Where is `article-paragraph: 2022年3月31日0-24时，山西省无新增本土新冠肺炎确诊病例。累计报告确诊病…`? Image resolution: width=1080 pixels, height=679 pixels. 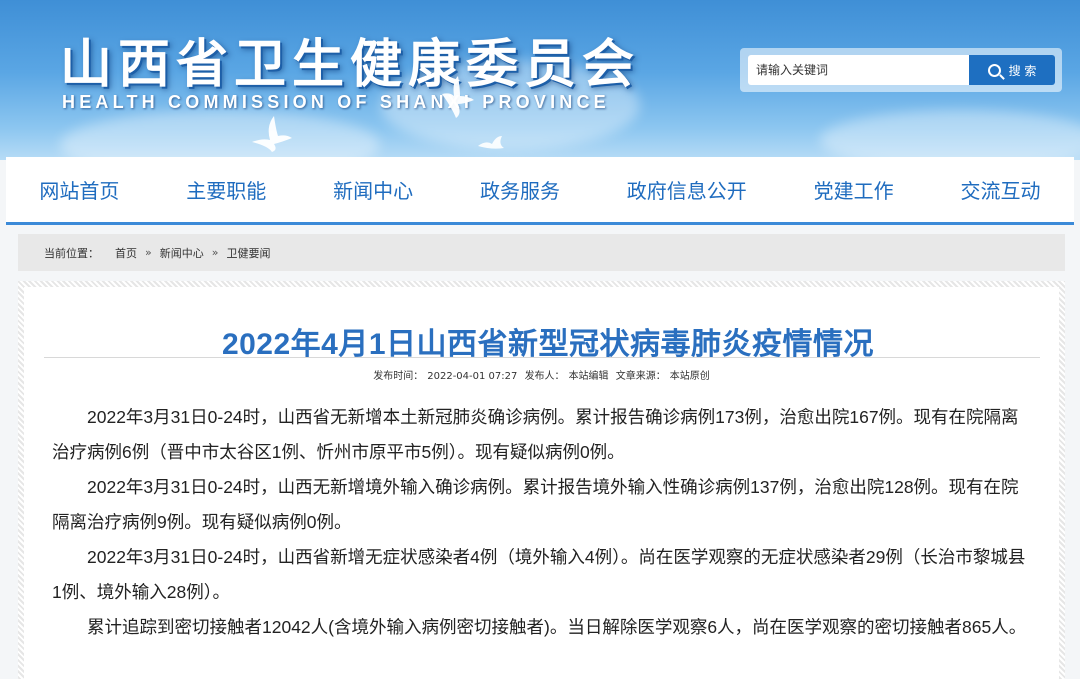 article-paragraph: 2022年3月31日0-24时，山西省无新增本土新冠肺炎确诊病例。累计报告确诊病… is located at coordinates (535, 434).